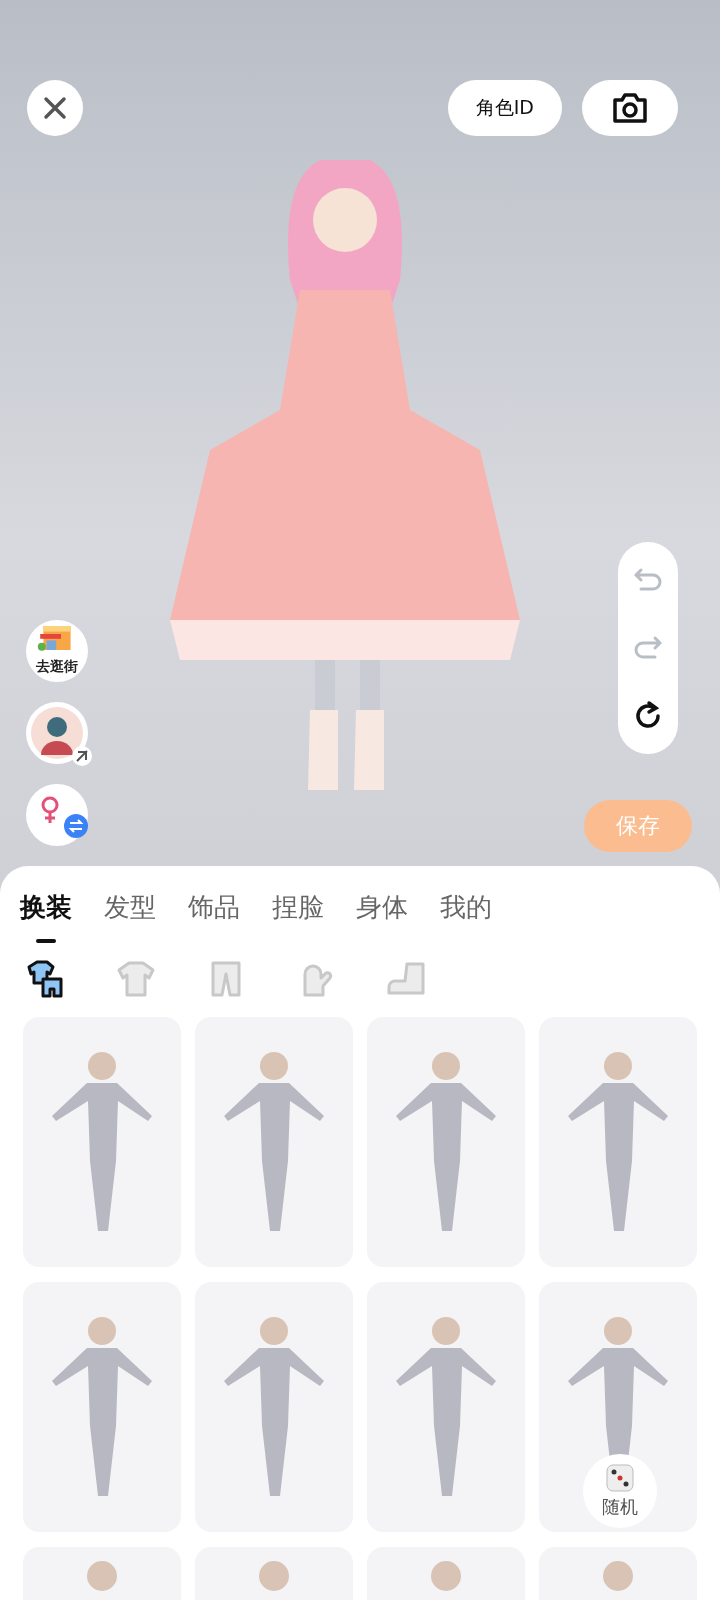 The image size is (720, 1600). What do you see at coordinates (504, 108) in the screenshot?
I see `role-id-button: 角色ID` at bounding box center [504, 108].